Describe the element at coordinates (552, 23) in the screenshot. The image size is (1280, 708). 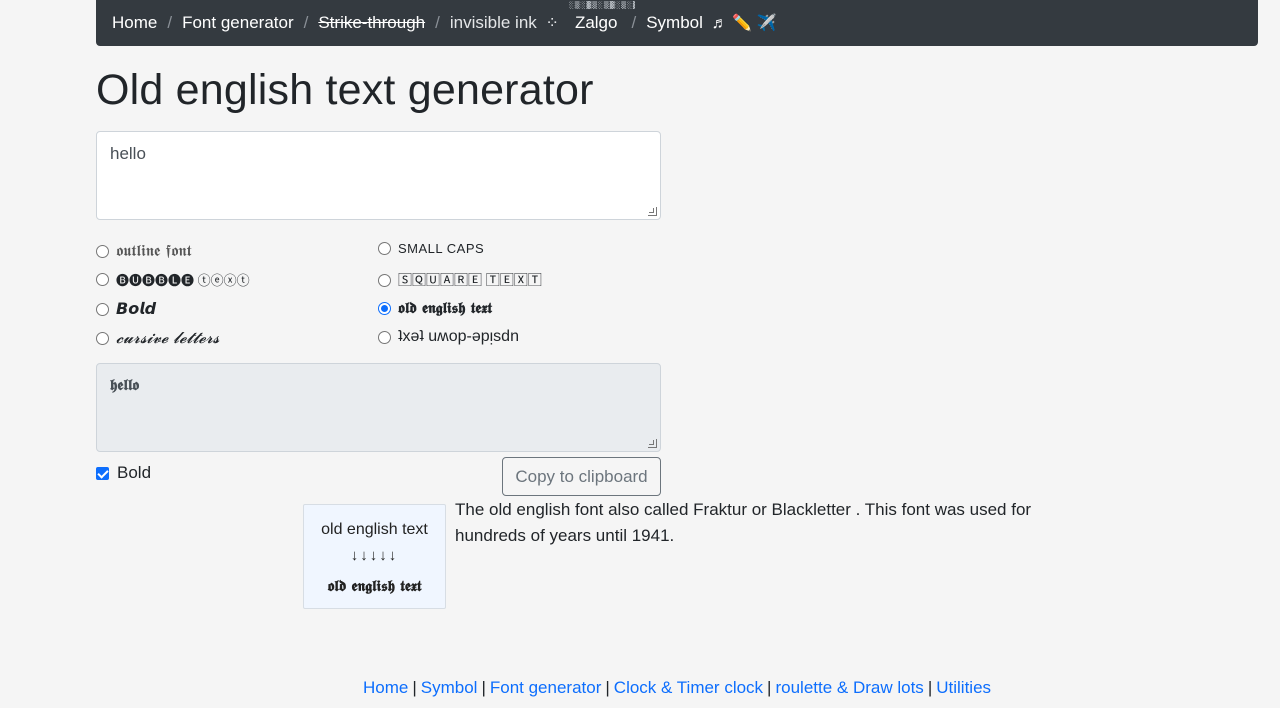
I see `sparkle-icon: ⁘` at that location.